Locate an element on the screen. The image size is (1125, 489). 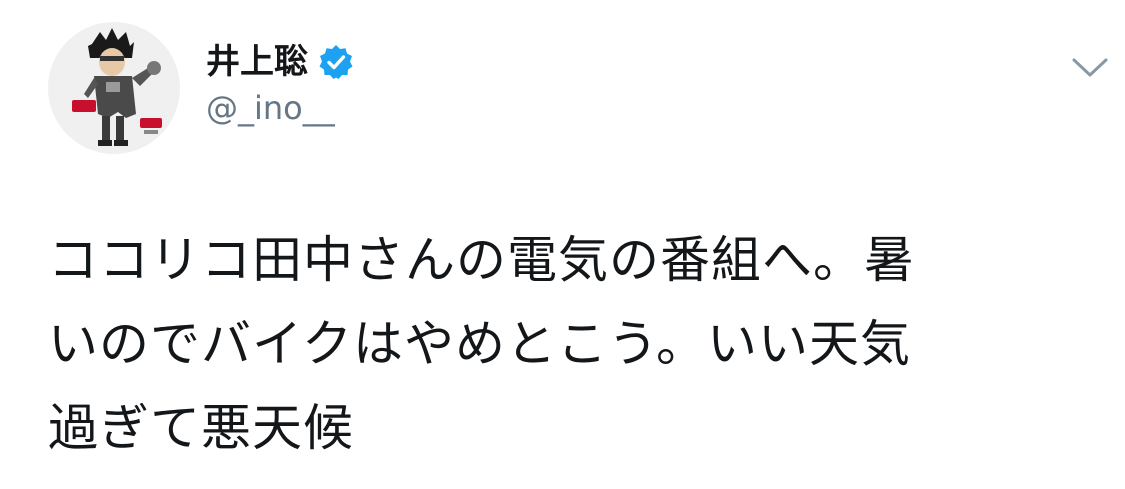
display-name: 井上聡 is located at coordinates (257, 62).